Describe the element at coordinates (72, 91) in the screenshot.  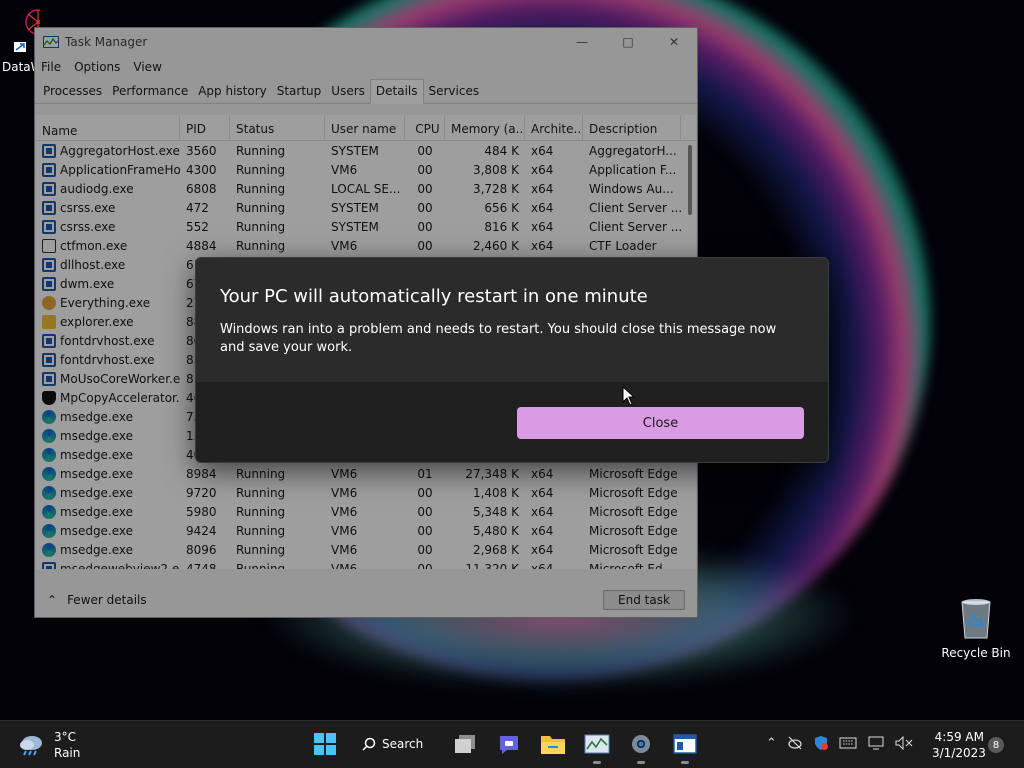
I see `tab-processes: Processes` at that location.